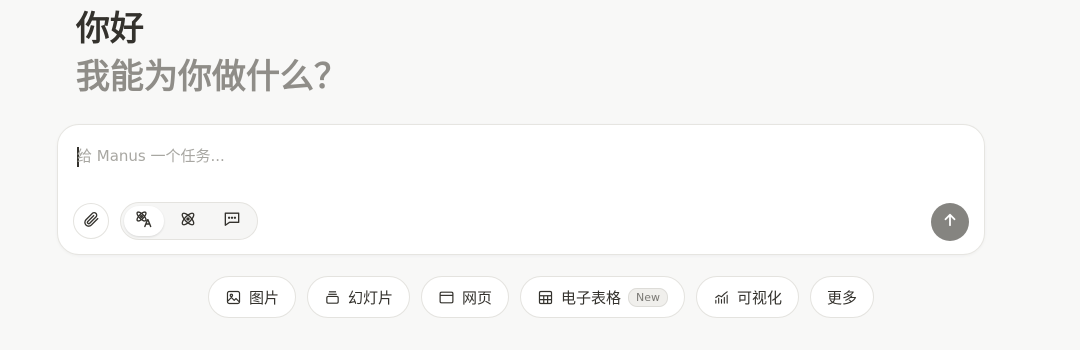 The width and height of the screenshot is (1080, 350). I want to click on chip-label: 网页, so click(476, 297).